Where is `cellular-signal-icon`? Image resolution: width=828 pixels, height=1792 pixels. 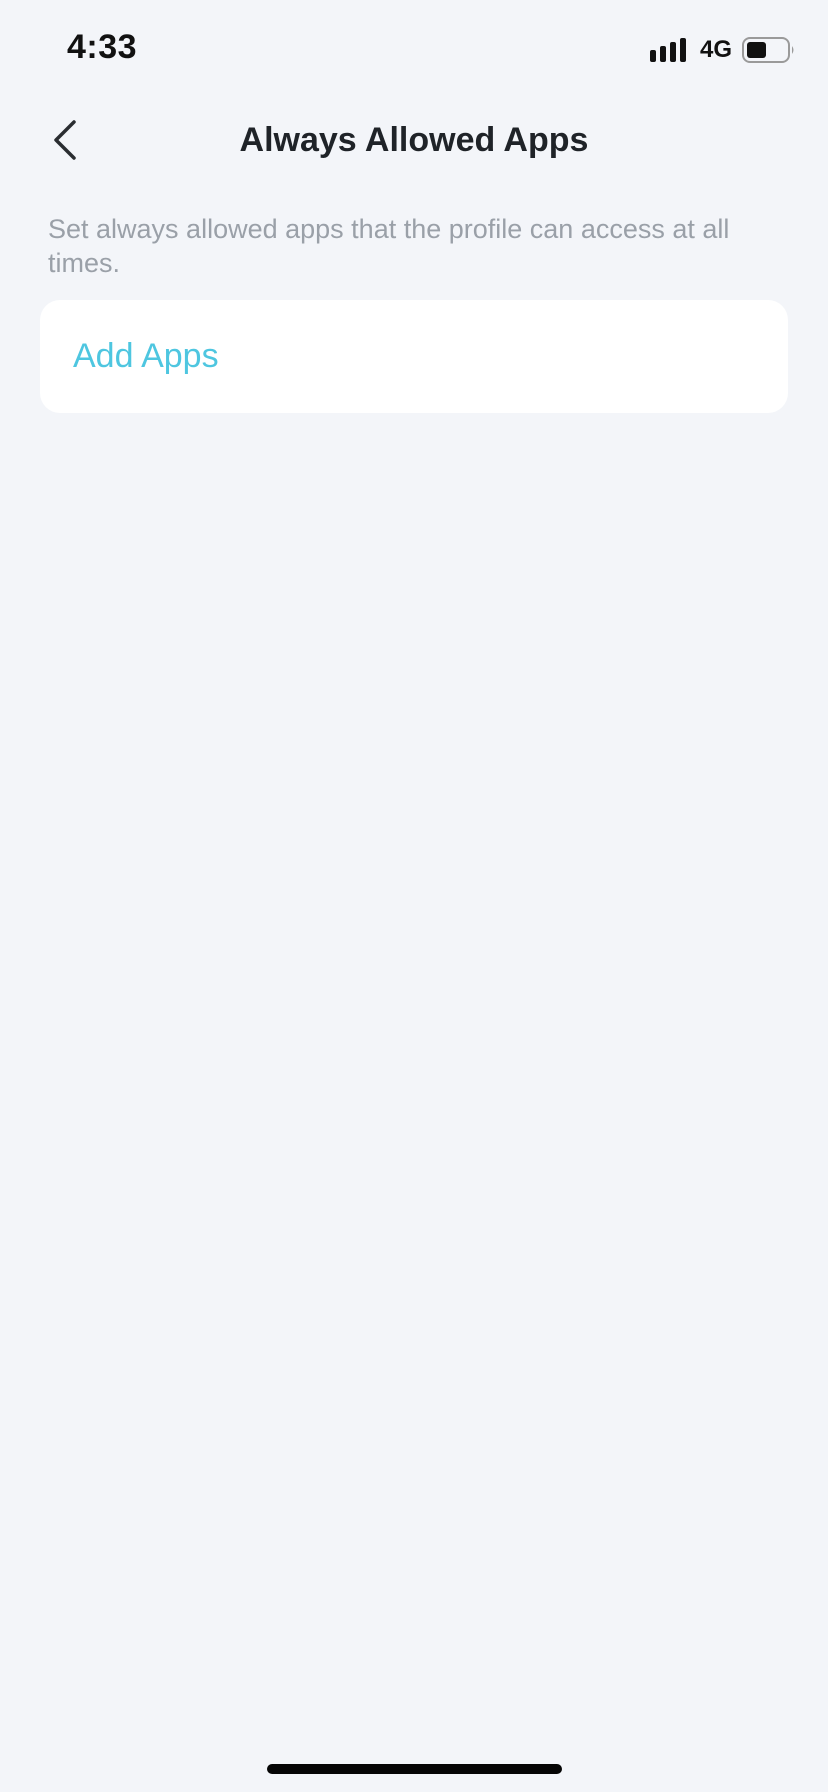
cellular-signal-icon is located at coordinates (667, 50).